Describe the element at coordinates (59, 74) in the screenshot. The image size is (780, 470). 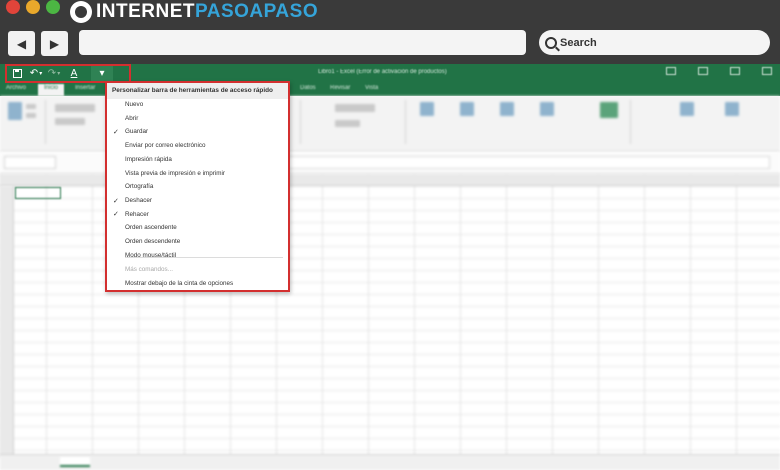
I see `redo-caret-icon: ▾` at that location.